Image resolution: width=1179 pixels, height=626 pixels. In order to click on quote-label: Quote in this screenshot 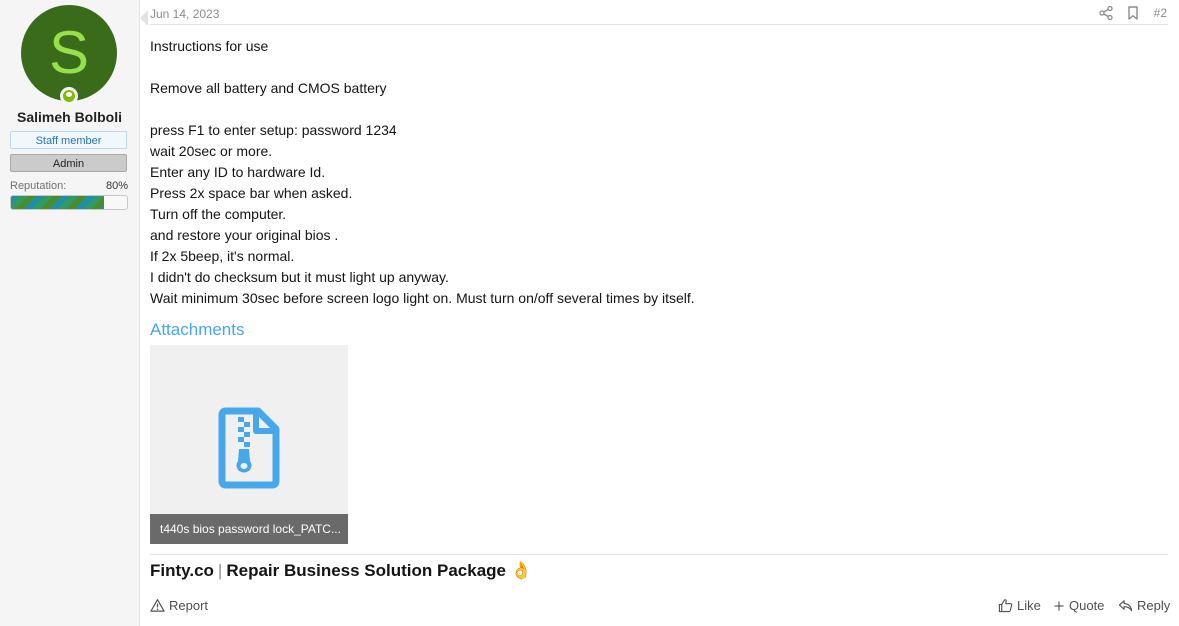, I will do `click(1087, 605)`.